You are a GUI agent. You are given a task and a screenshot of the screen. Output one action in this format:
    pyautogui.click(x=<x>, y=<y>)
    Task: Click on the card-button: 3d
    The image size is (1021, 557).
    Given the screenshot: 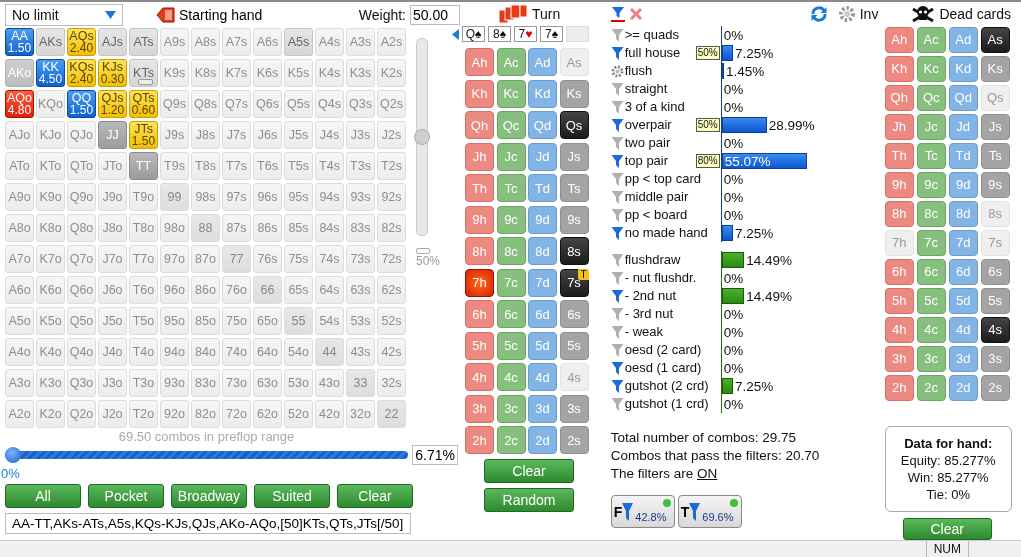 What is the action you would take?
    pyautogui.click(x=963, y=358)
    